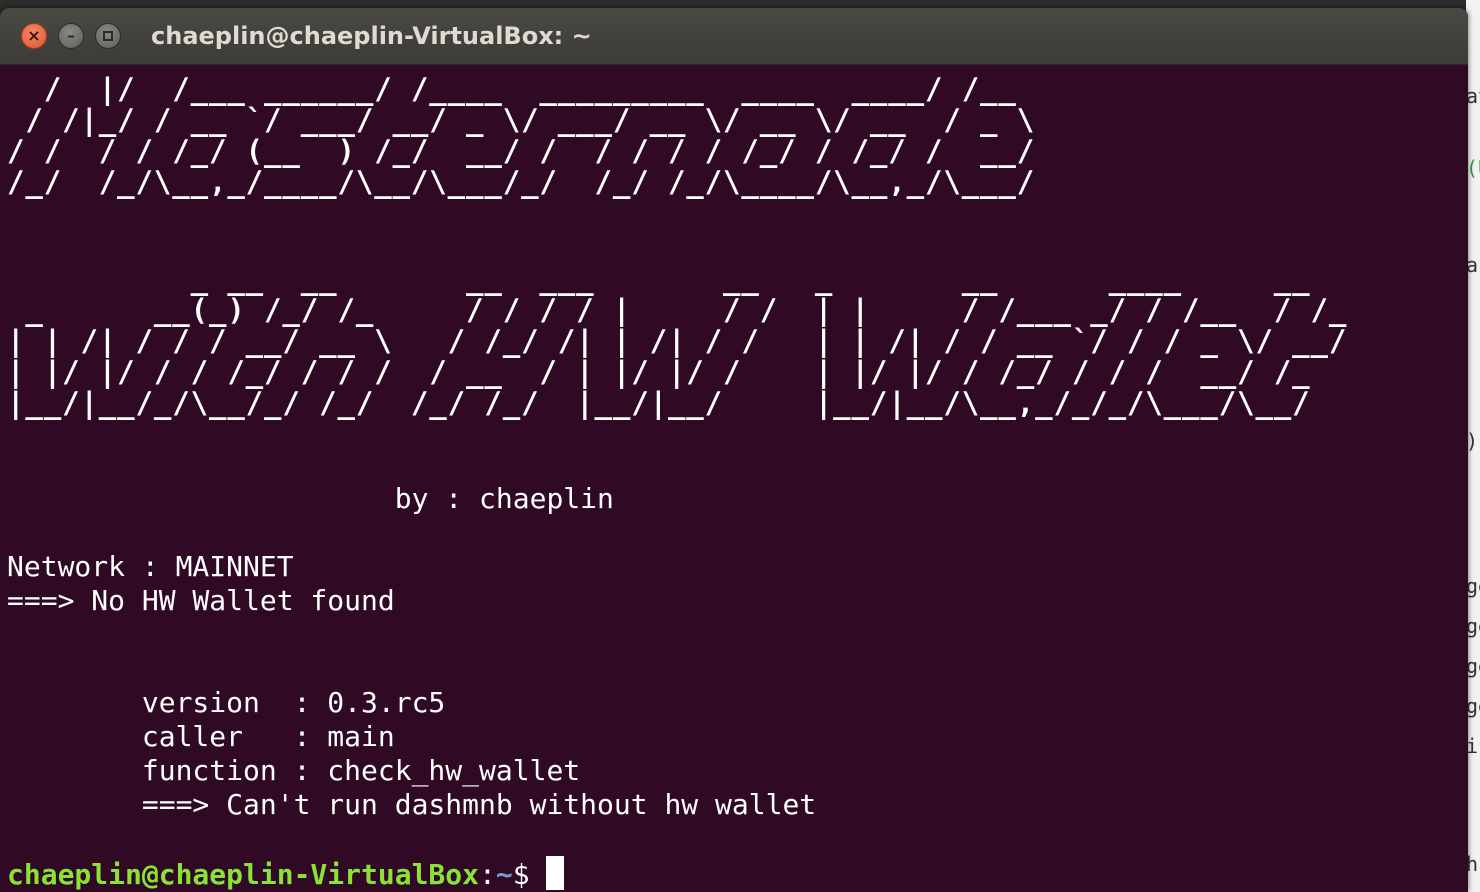 Image resolution: width=1480 pixels, height=892 pixels. Describe the element at coordinates (554, 873) in the screenshot. I see `text-cursor` at that location.